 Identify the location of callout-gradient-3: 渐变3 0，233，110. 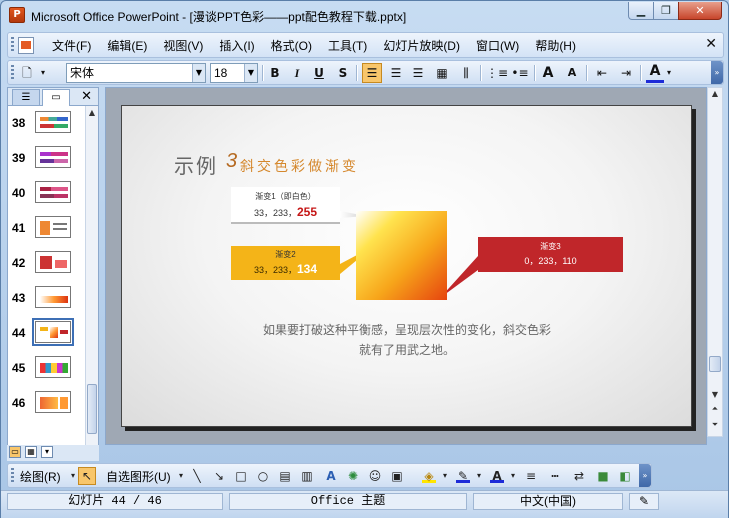
(550, 254).